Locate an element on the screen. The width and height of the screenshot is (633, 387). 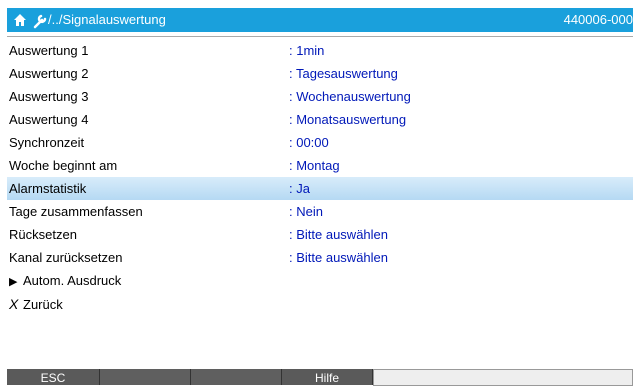
menu-item-value: : Nein is located at coordinates (306, 211).